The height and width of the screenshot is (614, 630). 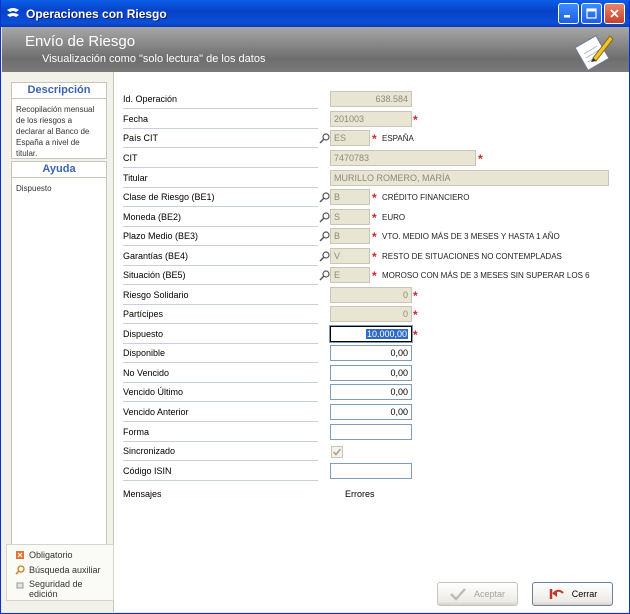 What do you see at coordinates (371, 453) in the screenshot?
I see `row-sincronizado: Sincronizado` at bounding box center [371, 453].